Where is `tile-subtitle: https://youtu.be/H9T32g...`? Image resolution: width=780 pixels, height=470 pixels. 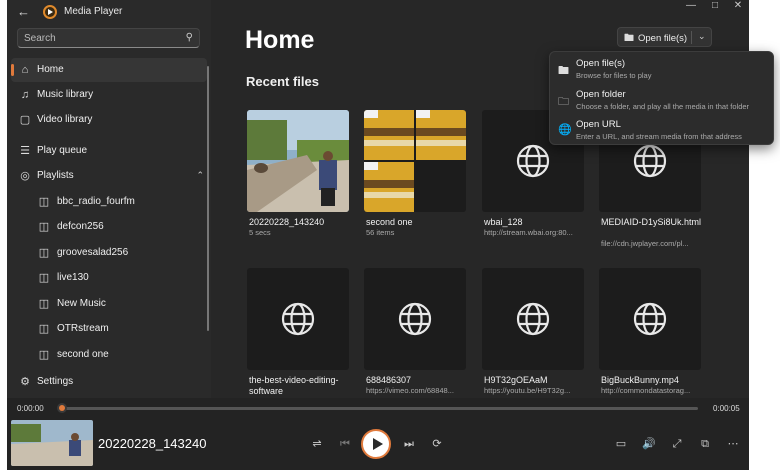 tile-subtitle: https://youtu.be/H9T32g... is located at coordinates (527, 390).